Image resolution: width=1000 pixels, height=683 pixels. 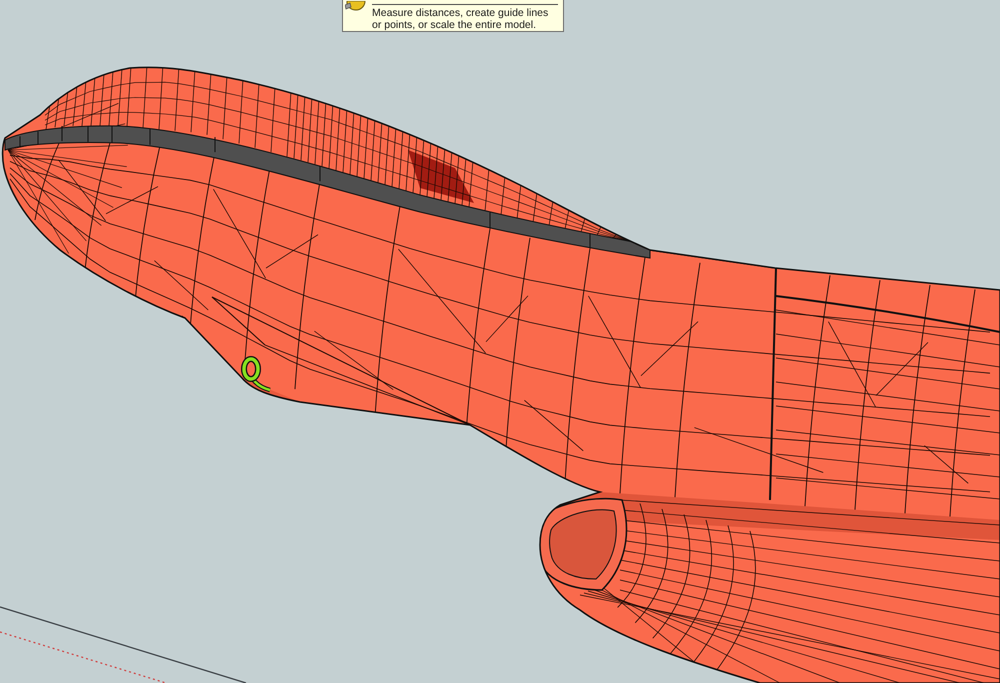 I want to click on tooltip-text: Measure distances, create guide lines or points, or scale the entire model., so click(x=460, y=19).